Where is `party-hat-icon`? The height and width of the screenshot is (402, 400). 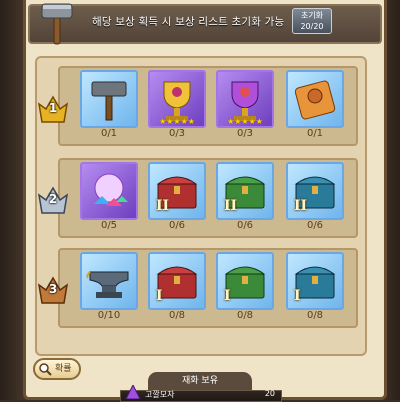
party-hat-icon is located at coordinates (133, 392).